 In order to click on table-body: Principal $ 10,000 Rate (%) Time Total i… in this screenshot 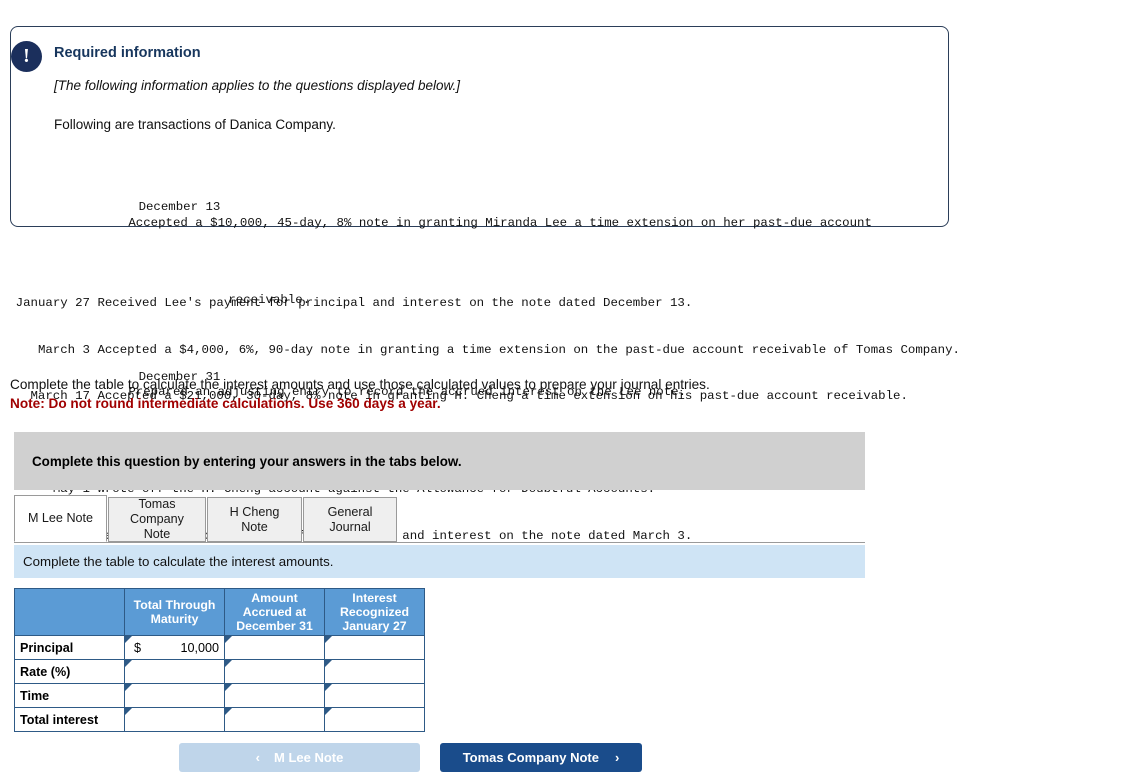, I will do `click(219, 683)`.